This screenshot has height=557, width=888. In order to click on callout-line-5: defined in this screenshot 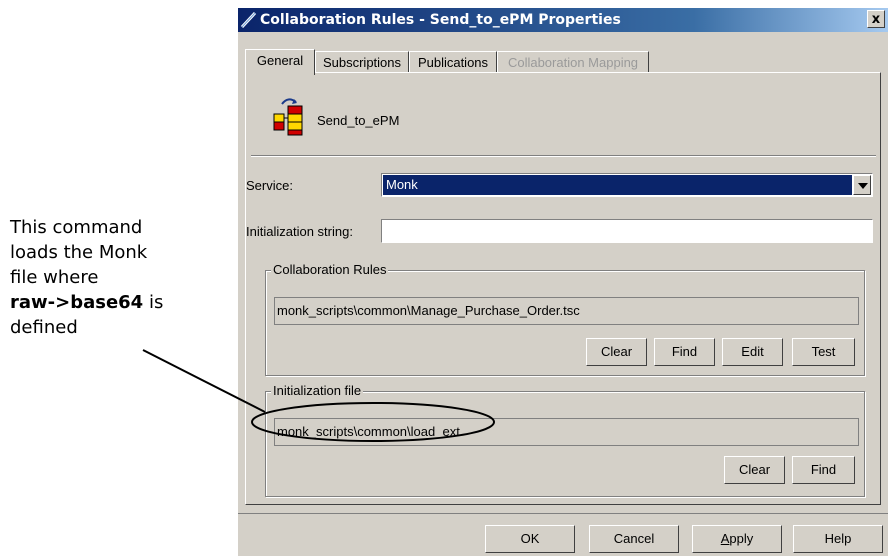, I will do `click(44, 327)`.